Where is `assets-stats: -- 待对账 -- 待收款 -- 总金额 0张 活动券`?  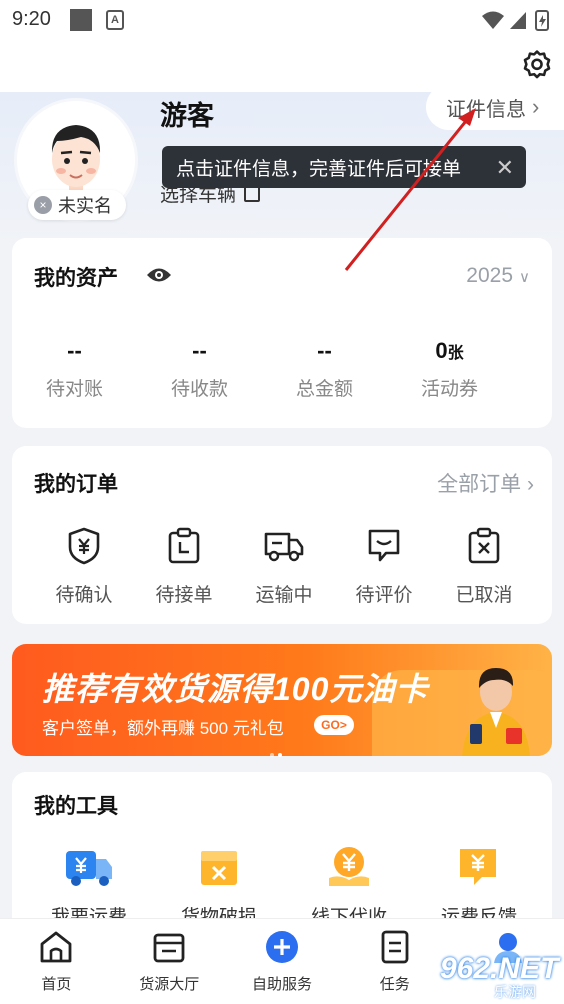
assets-stats: -- 待对账 -- 待收款 -- 总金额 0张 活动券 is located at coordinates (282, 369).